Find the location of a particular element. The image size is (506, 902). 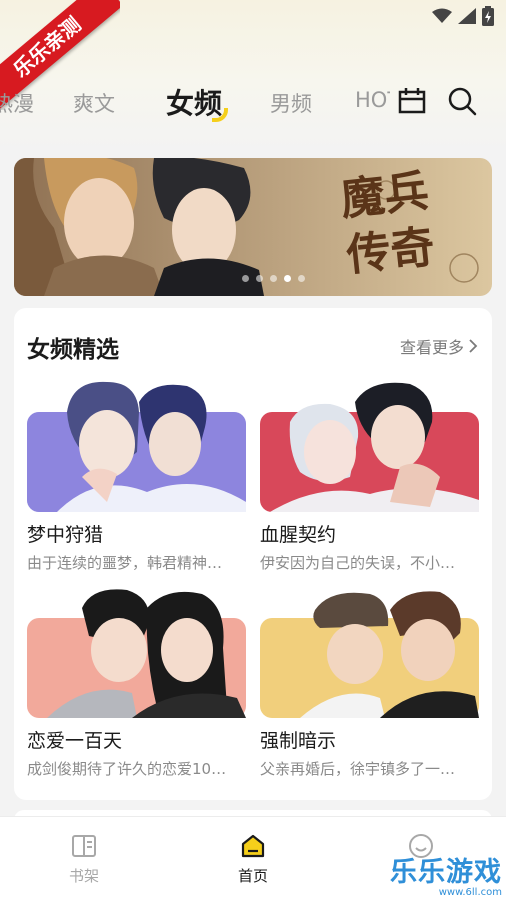

see-more-label: 查看更多 is located at coordinates (431, 347).